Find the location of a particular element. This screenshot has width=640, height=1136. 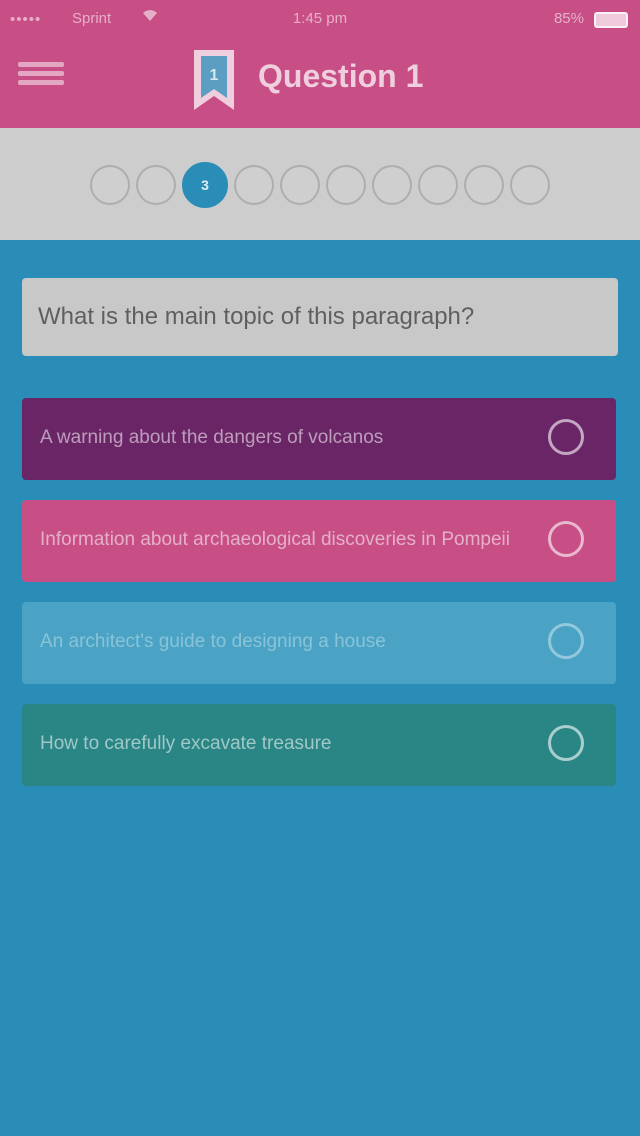

bookmark-icon: 1 is located at coordinates (214, 80).